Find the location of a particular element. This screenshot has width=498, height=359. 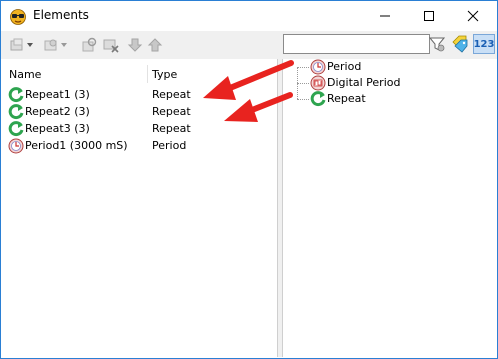

list-header: Name Type is located at coordinates (140, 71).